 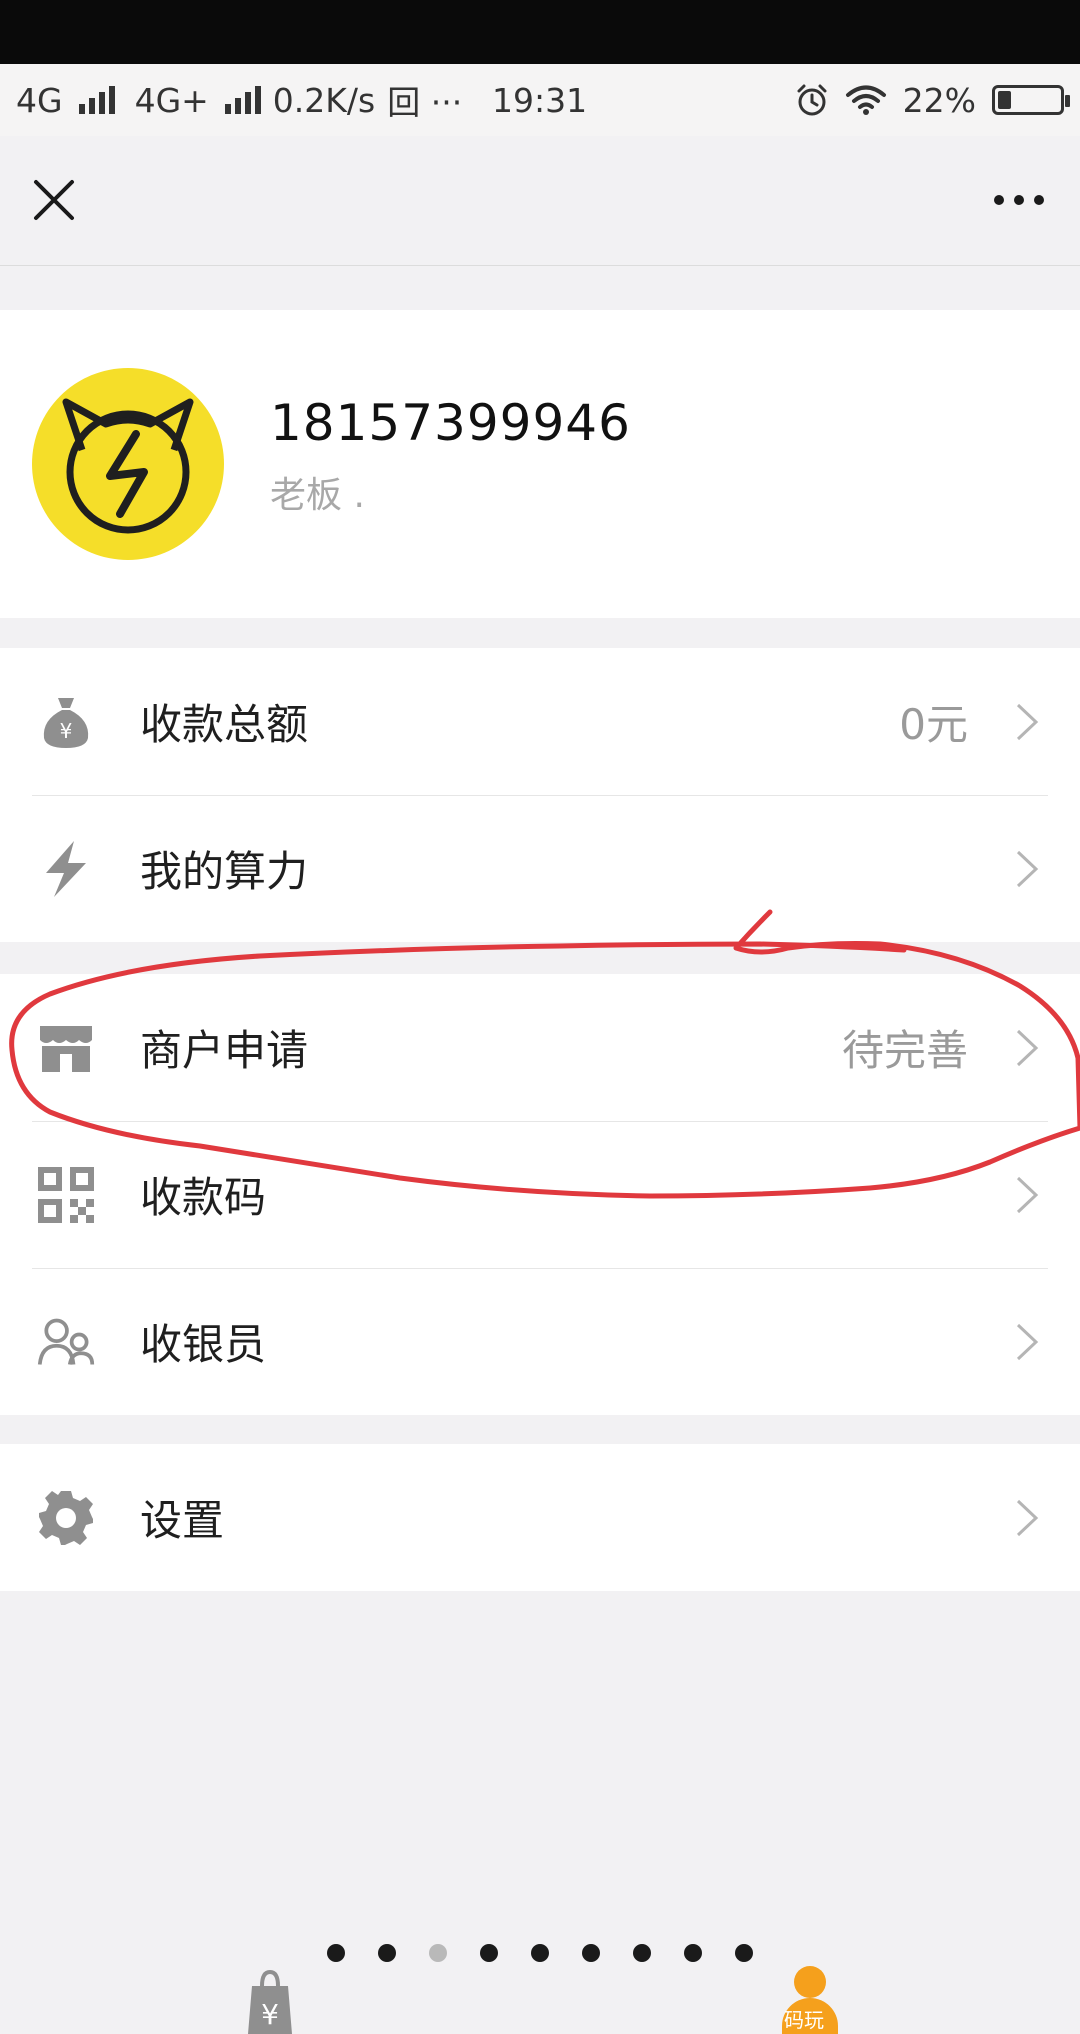 I want to click on cat-lightning-logo-icon, so click(x=128, y=466).